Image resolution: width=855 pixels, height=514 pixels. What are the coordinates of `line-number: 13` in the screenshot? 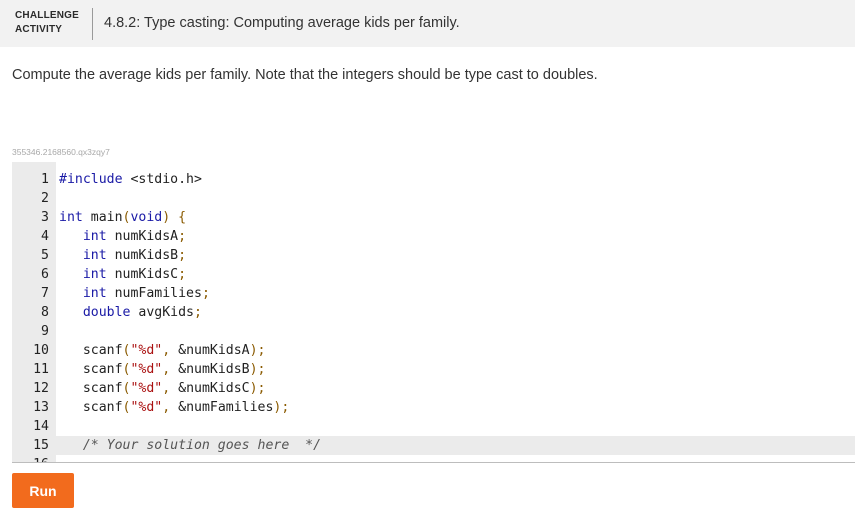 It's located at (41, 407).